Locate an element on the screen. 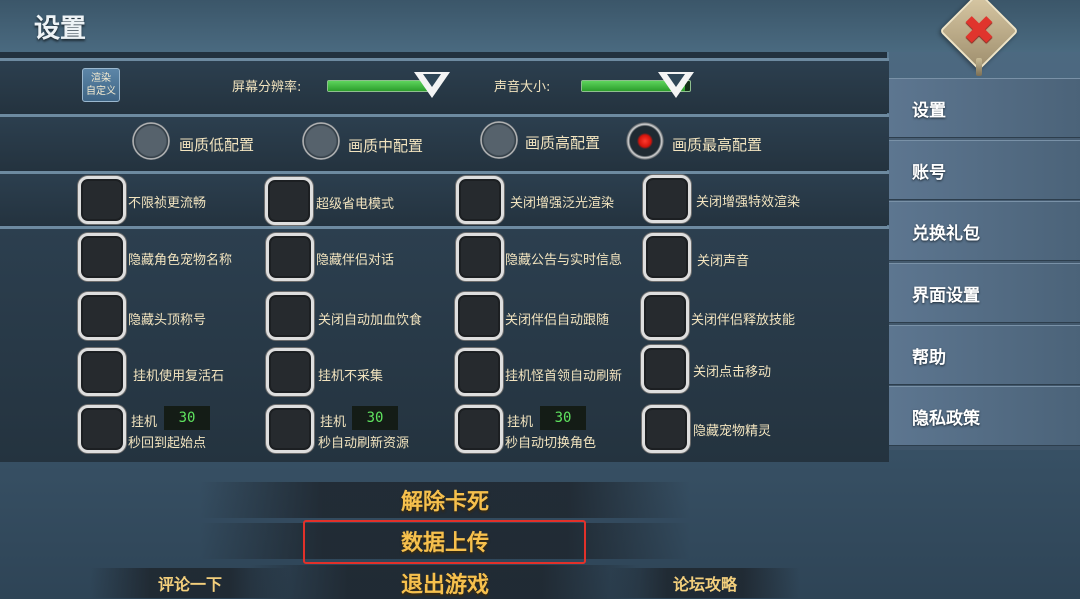  sidebar-item-help: 帮助 is located at coordinates (984, 355).